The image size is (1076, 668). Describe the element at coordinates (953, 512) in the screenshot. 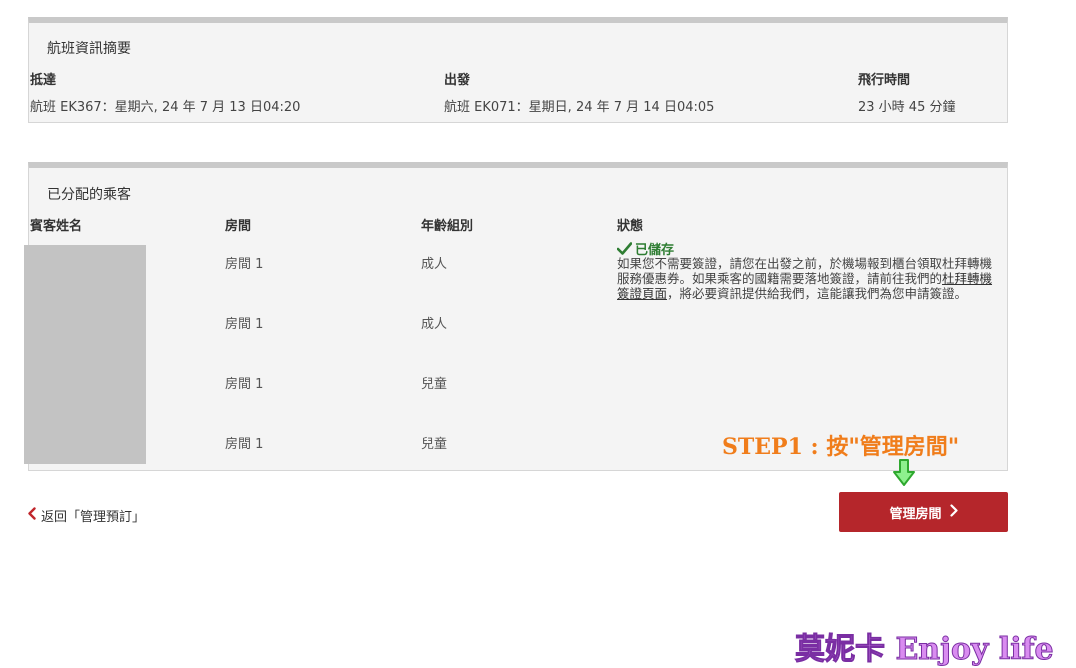

I see `chevron-right-icon` at that location.